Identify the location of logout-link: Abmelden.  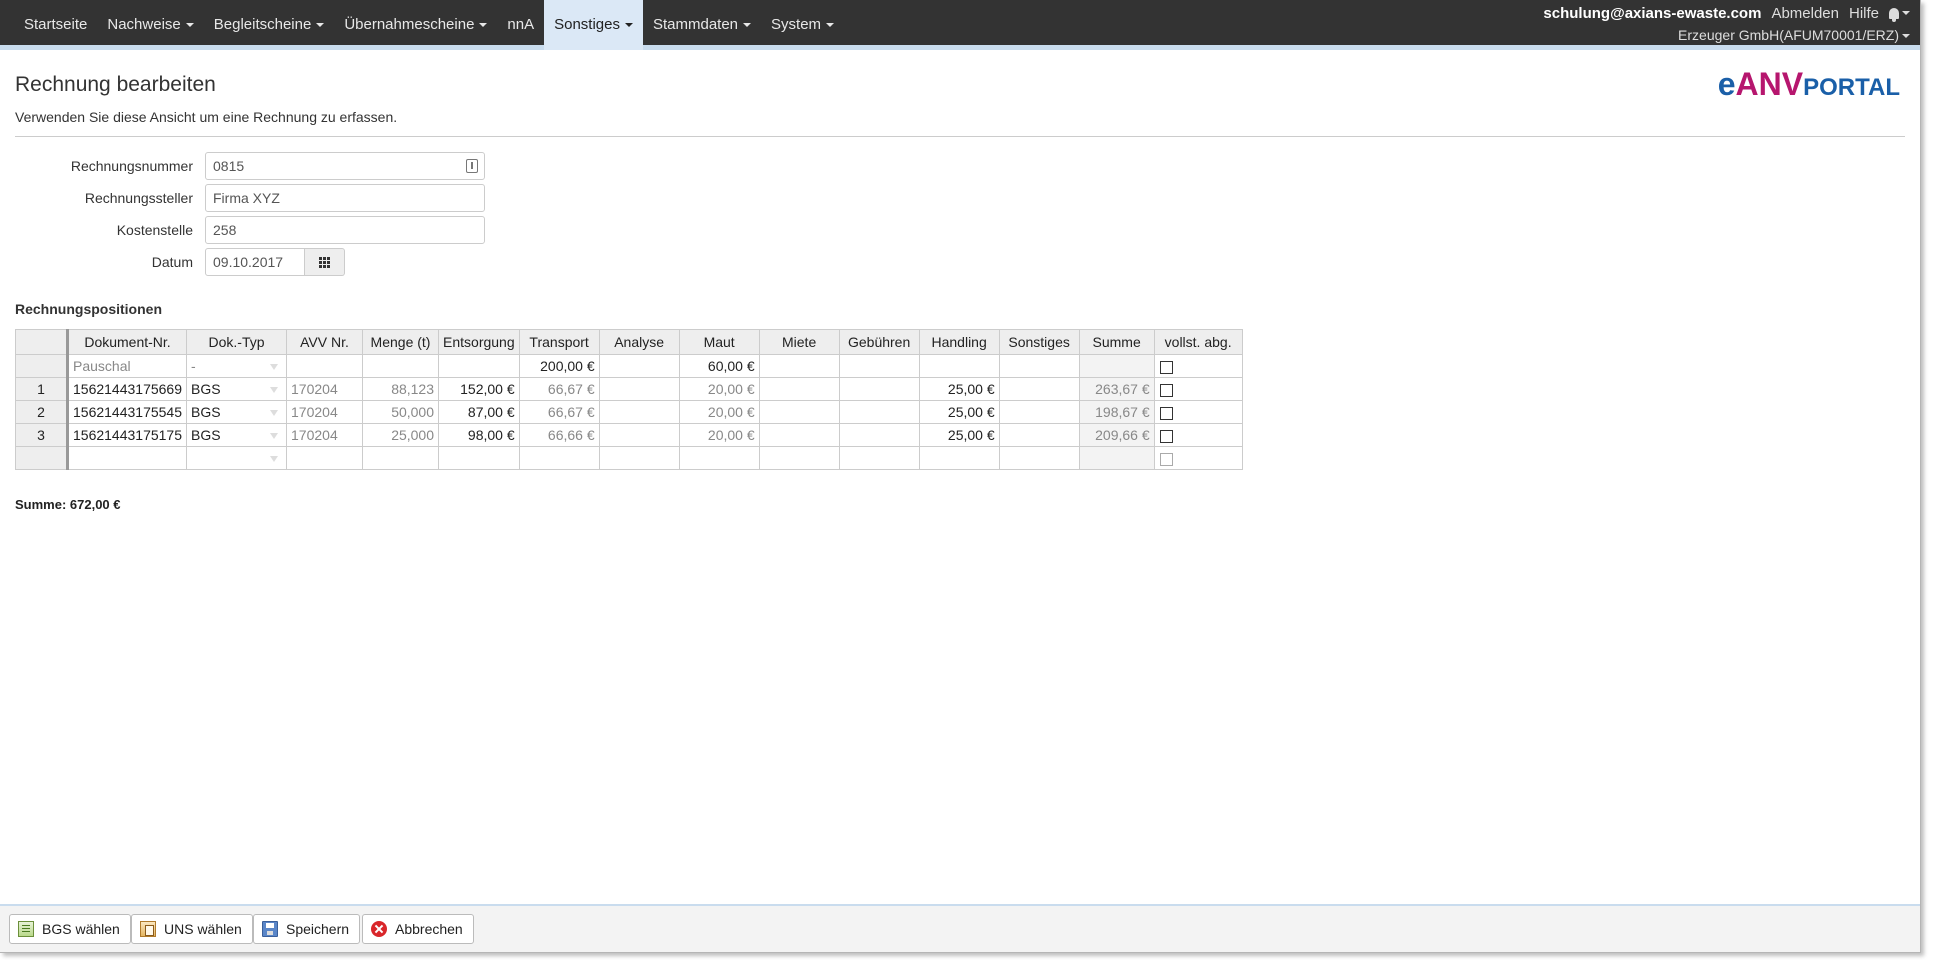
(1805, 13).